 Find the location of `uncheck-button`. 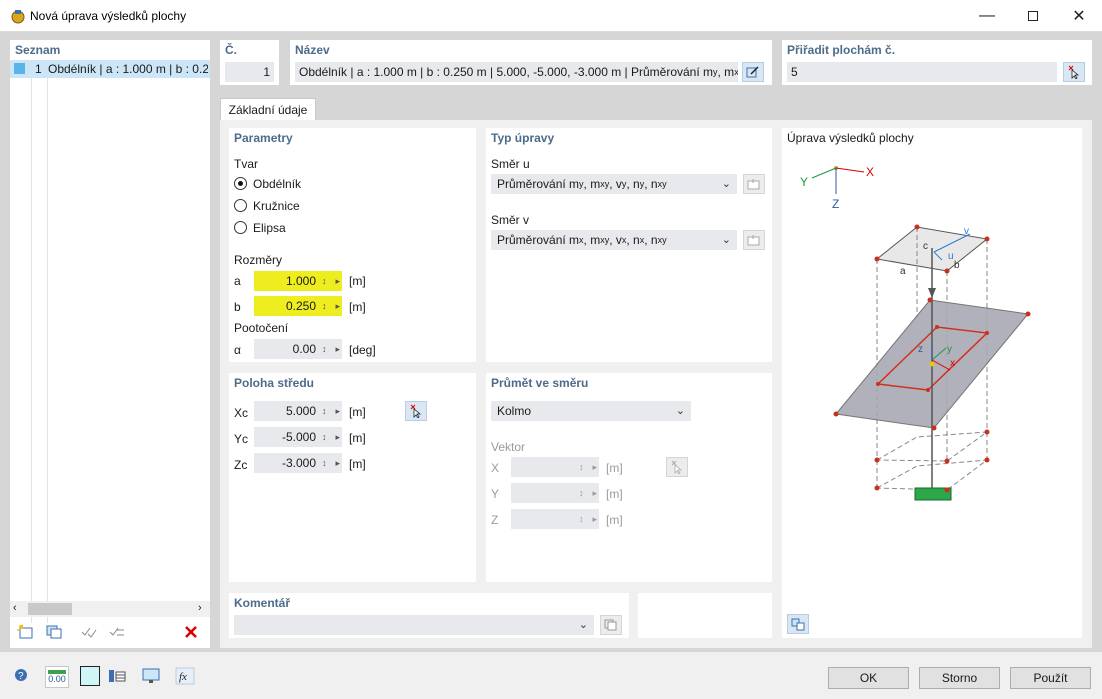

uncheck-button is located at coordinates (117, 632).